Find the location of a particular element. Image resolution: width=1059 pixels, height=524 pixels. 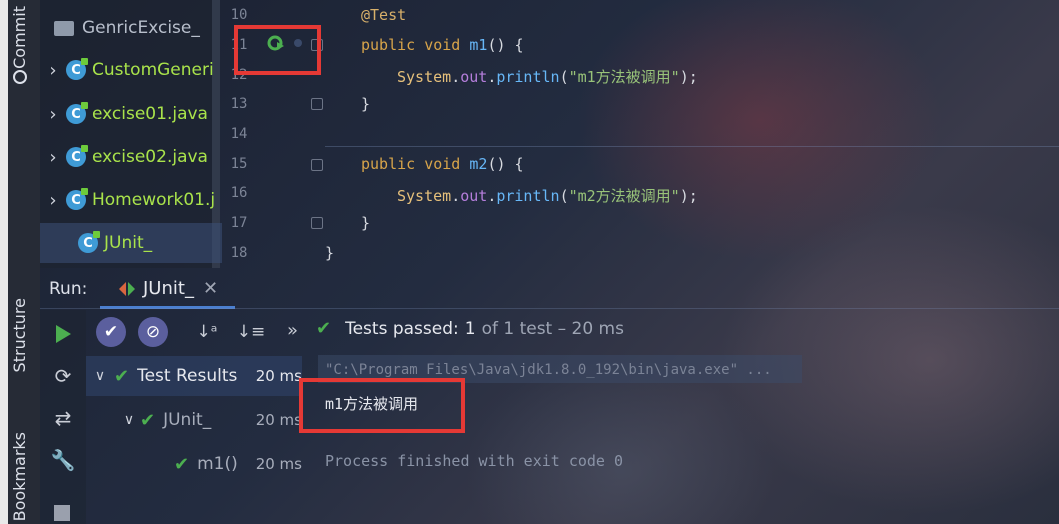

settings-wrench-icon: 🔧 is located at coordinates (63, 460).